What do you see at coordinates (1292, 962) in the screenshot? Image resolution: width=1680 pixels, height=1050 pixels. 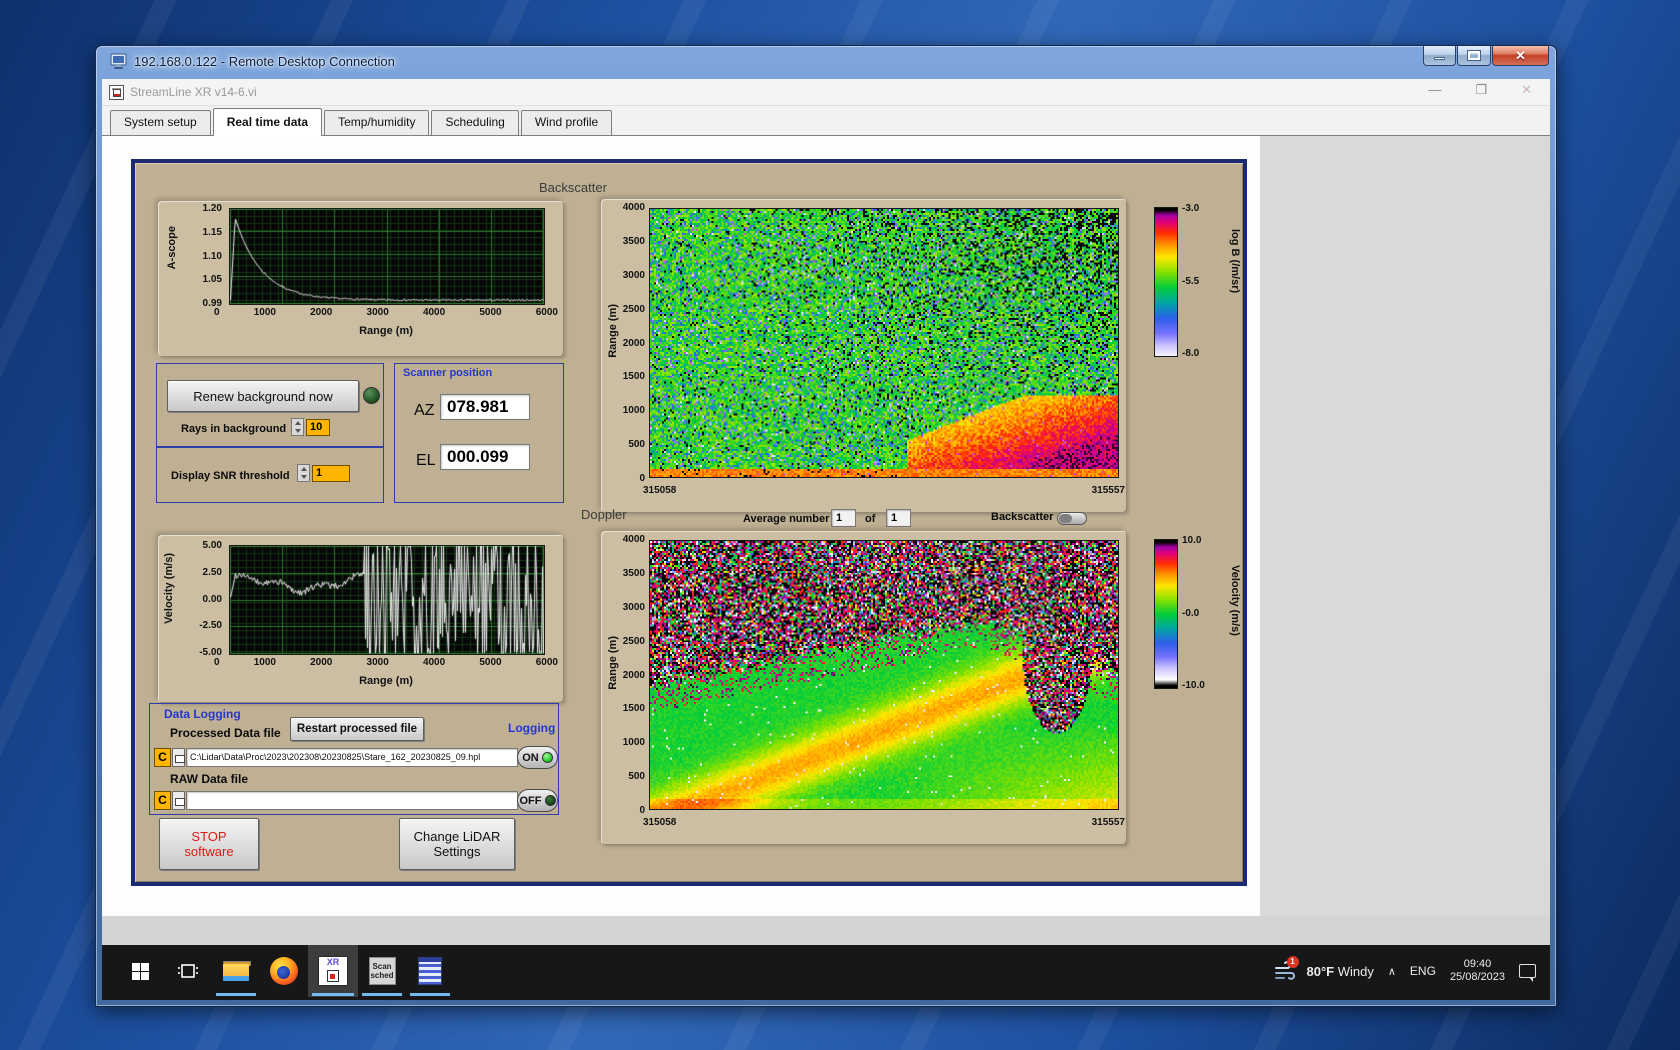 I see `weather-badge: 1` at bounding box center [1292, 962].